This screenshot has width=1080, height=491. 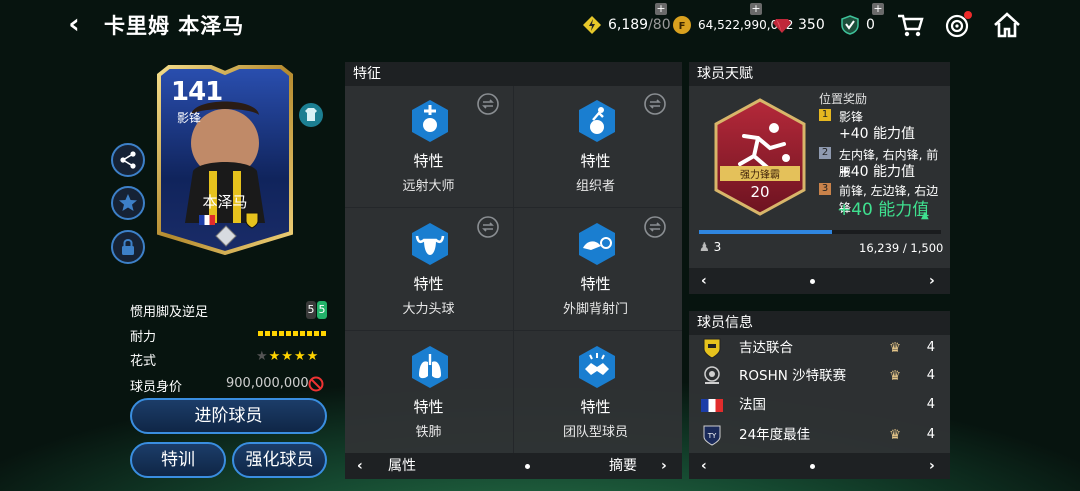 I want to click on reward-title: 位置奖励, so click(x=843, y=99).